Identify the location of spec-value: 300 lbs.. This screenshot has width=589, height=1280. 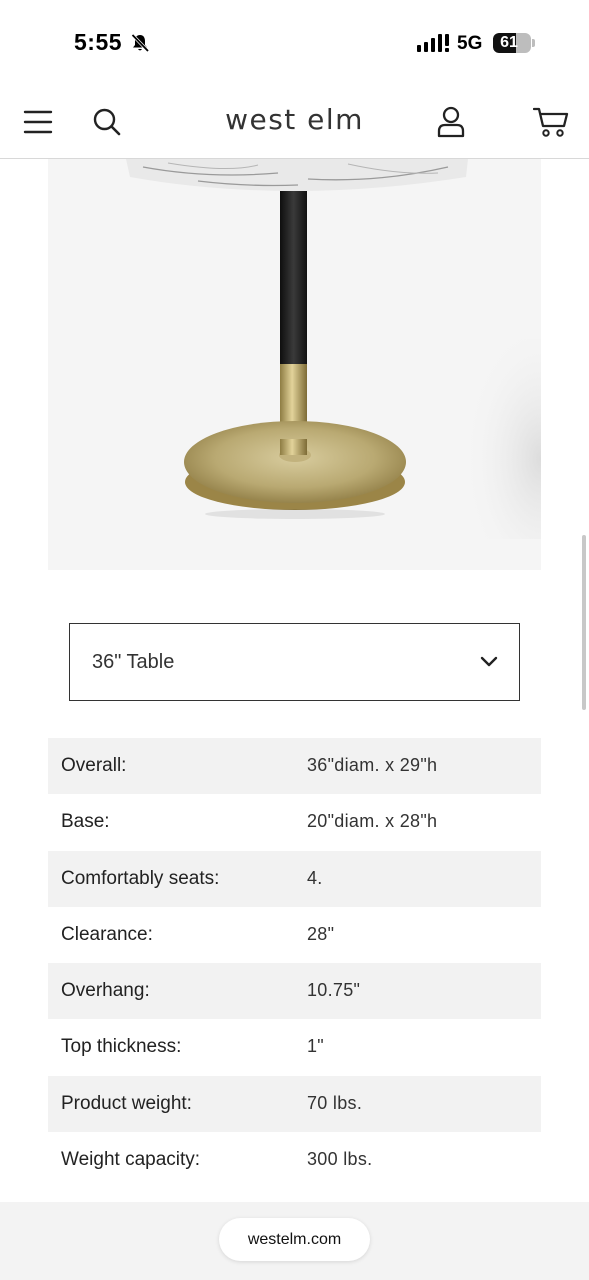
(340, 1159).